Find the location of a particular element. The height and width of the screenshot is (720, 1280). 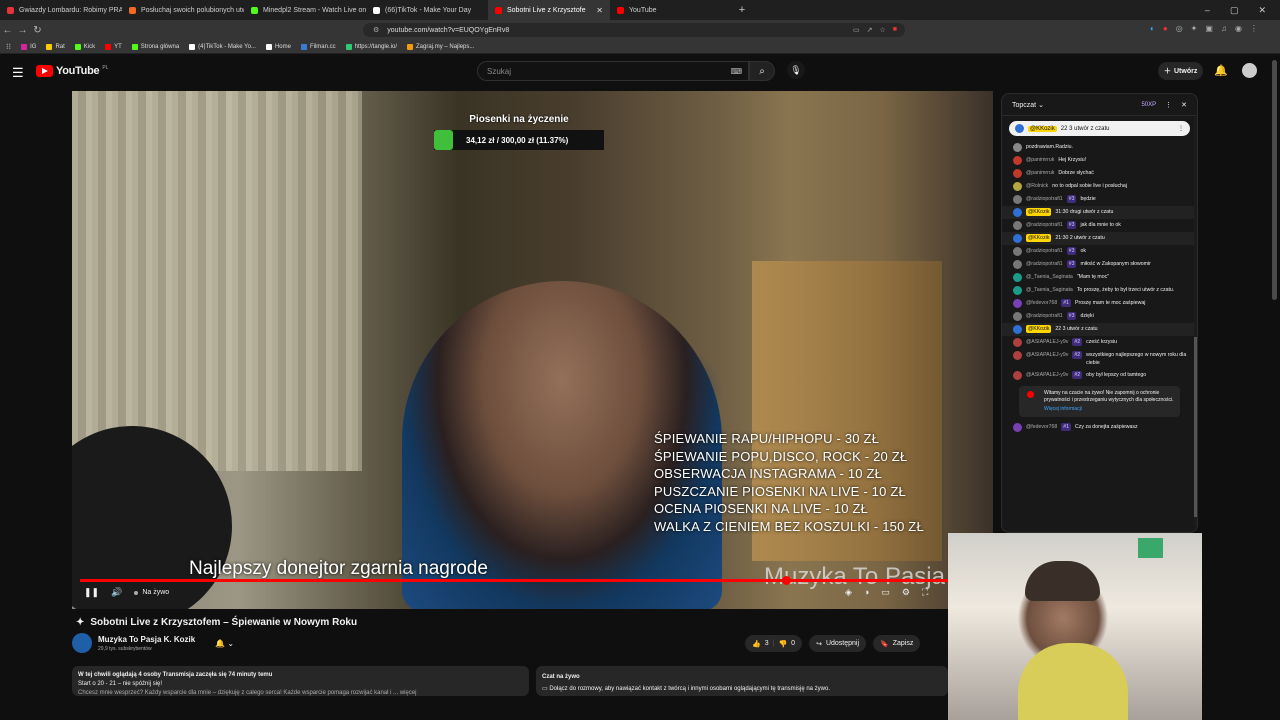

progress-scrubber is located at coordinates (532, 580).